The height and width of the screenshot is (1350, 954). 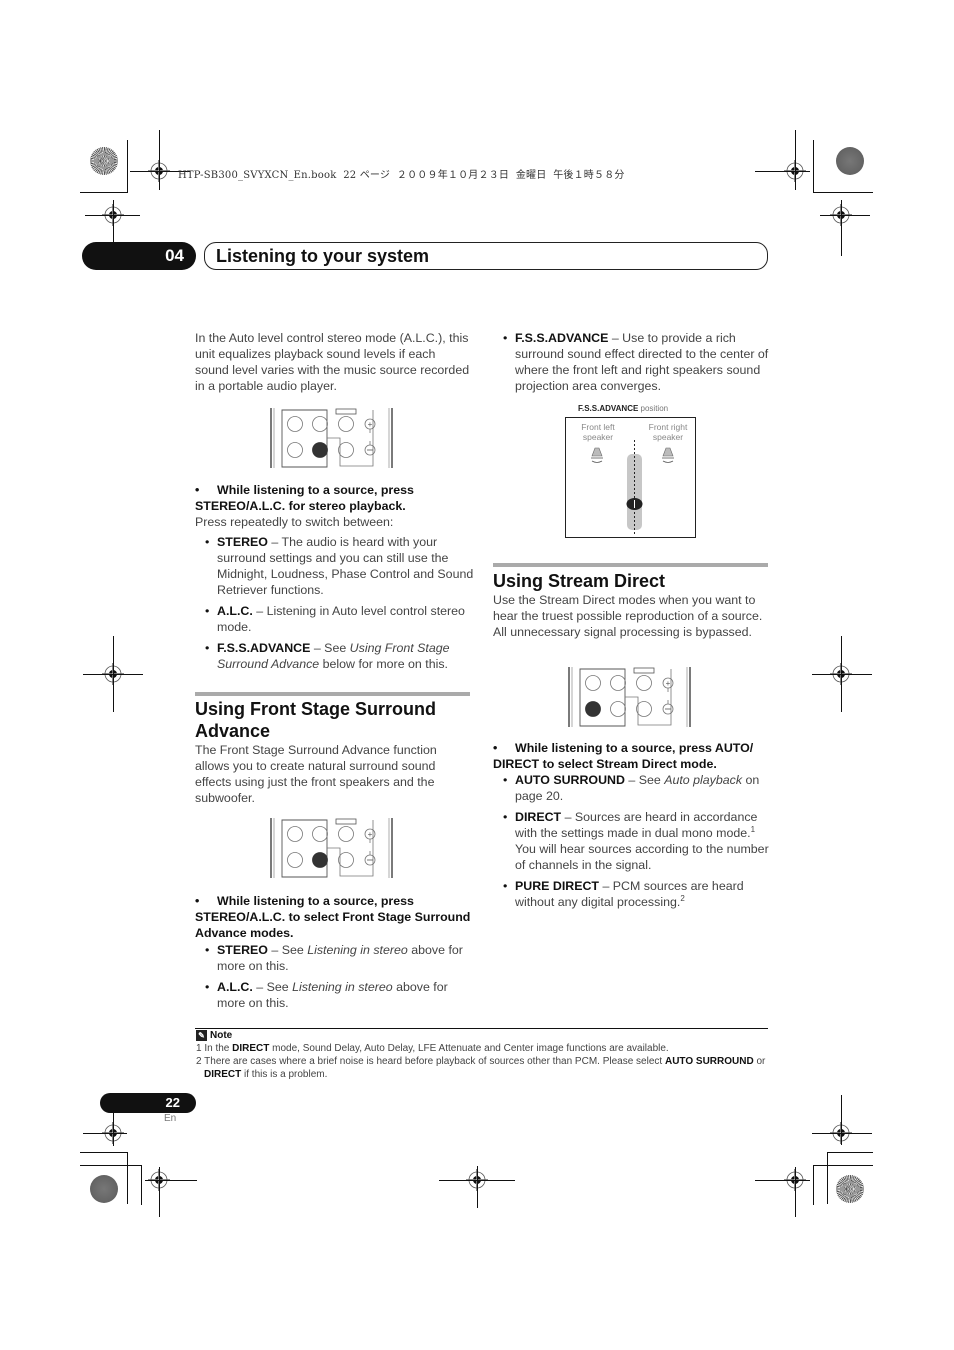 I want to click on pencil-note-icon: ✎, so click(x=201, y=1035).